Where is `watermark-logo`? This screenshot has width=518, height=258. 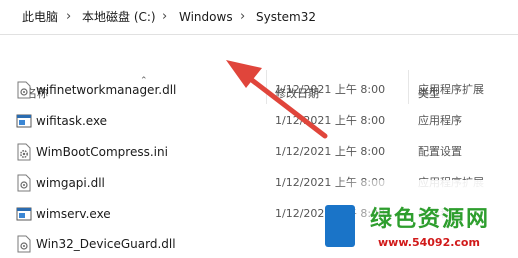 watermark-logo is located at coordinates (340, 226).